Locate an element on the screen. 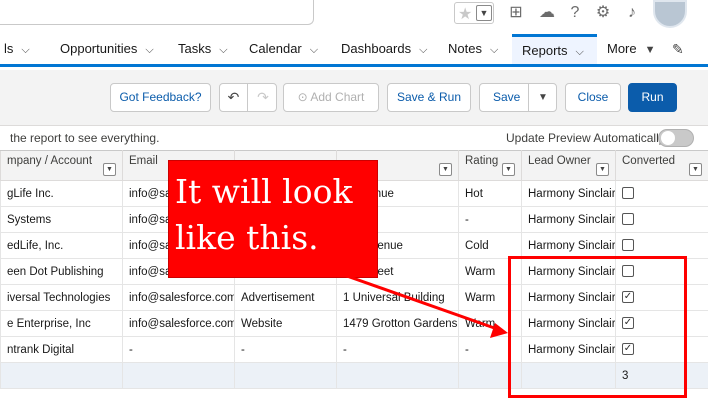 The image size is (708, 406). save-button: Save is located at coordinates (506, 97).